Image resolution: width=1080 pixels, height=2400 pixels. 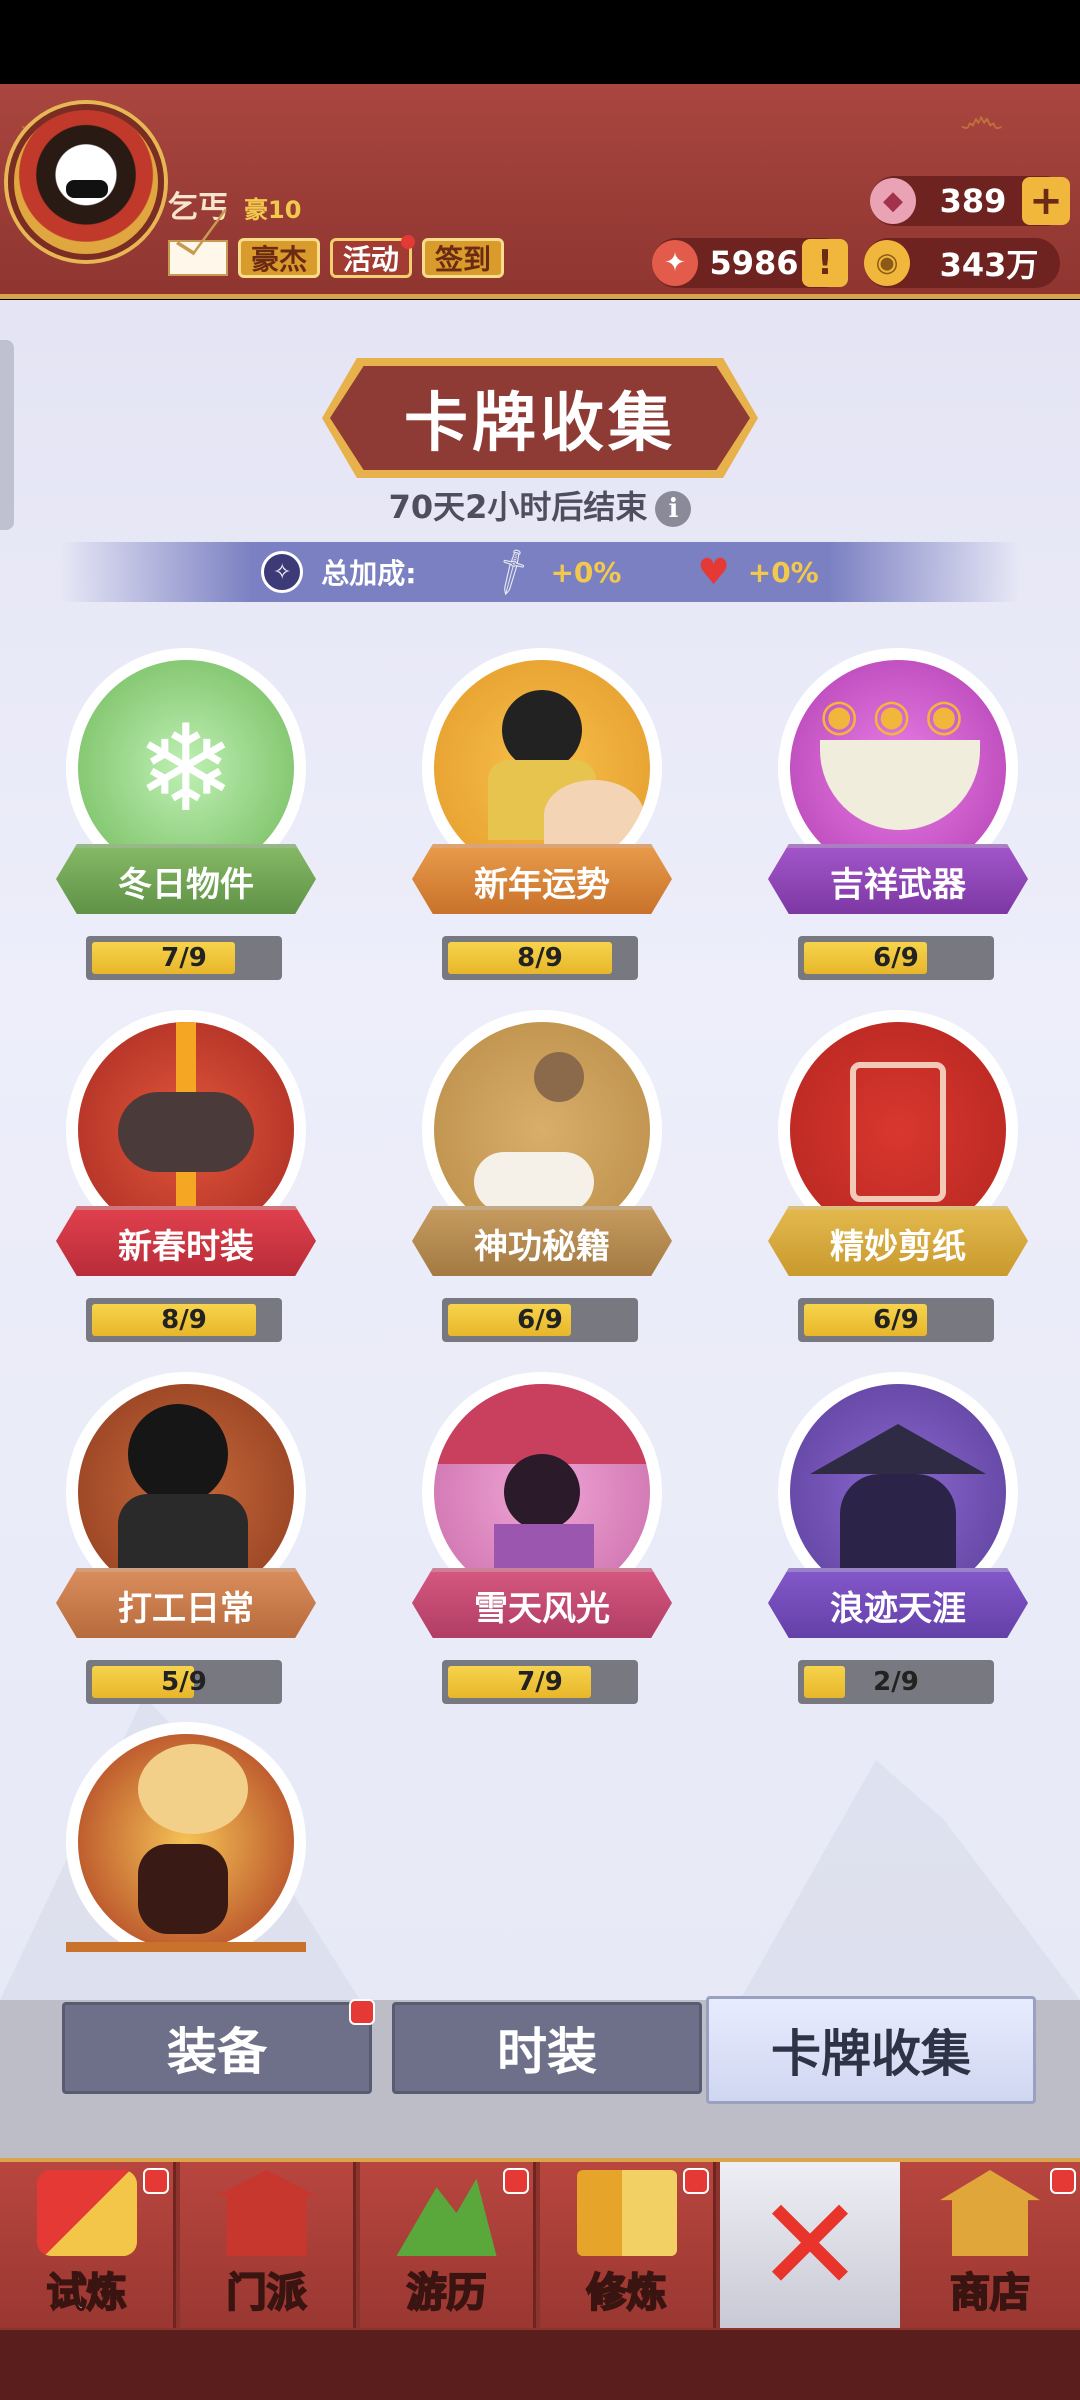 I want to click on gem-counter: ◆ 389 +, so click(x=970, y=201).